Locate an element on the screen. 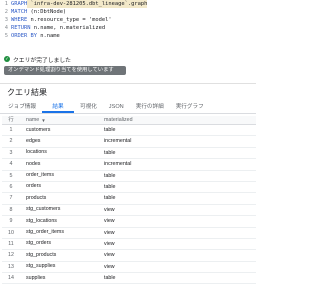 The width and height of the screenshot is (320, 285). cell-name: stg_orders is located at coordinates (39, 243).